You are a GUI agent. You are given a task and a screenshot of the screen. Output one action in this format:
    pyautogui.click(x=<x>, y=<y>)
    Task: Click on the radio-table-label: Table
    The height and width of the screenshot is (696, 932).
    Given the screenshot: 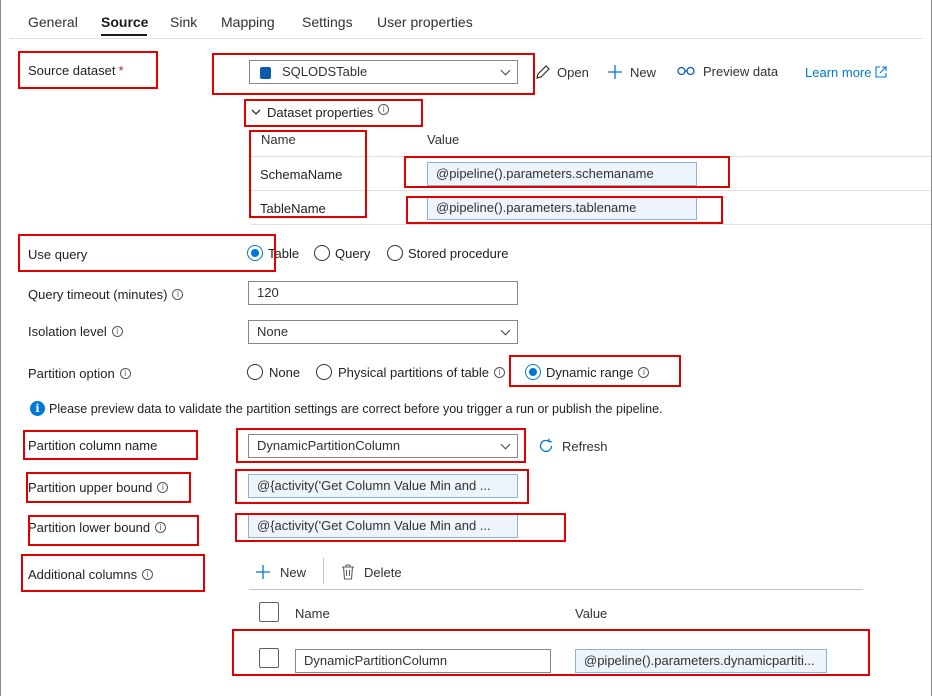 What is the action you would take?
    pyautogui.click(x=284, y=253)
    